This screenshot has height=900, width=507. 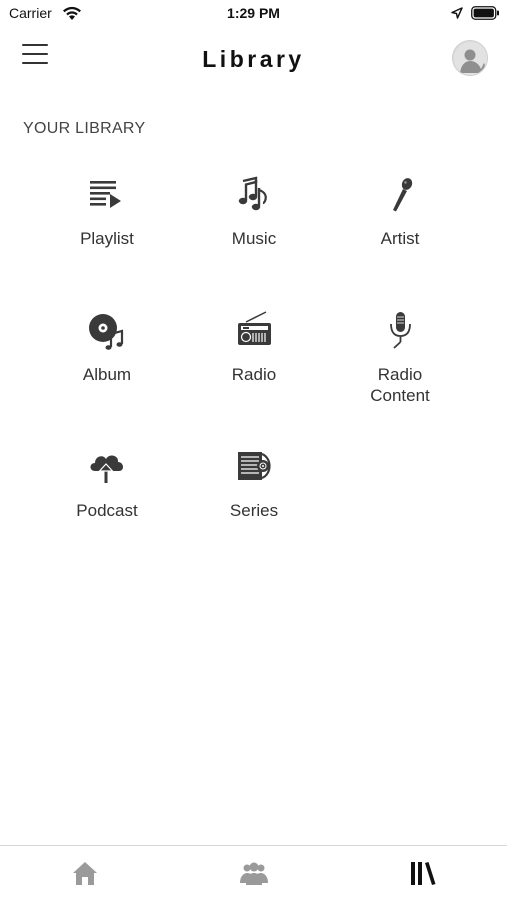 I want to click on status-bar: Carrier 1:29 PM, so click(x=253, y=14).